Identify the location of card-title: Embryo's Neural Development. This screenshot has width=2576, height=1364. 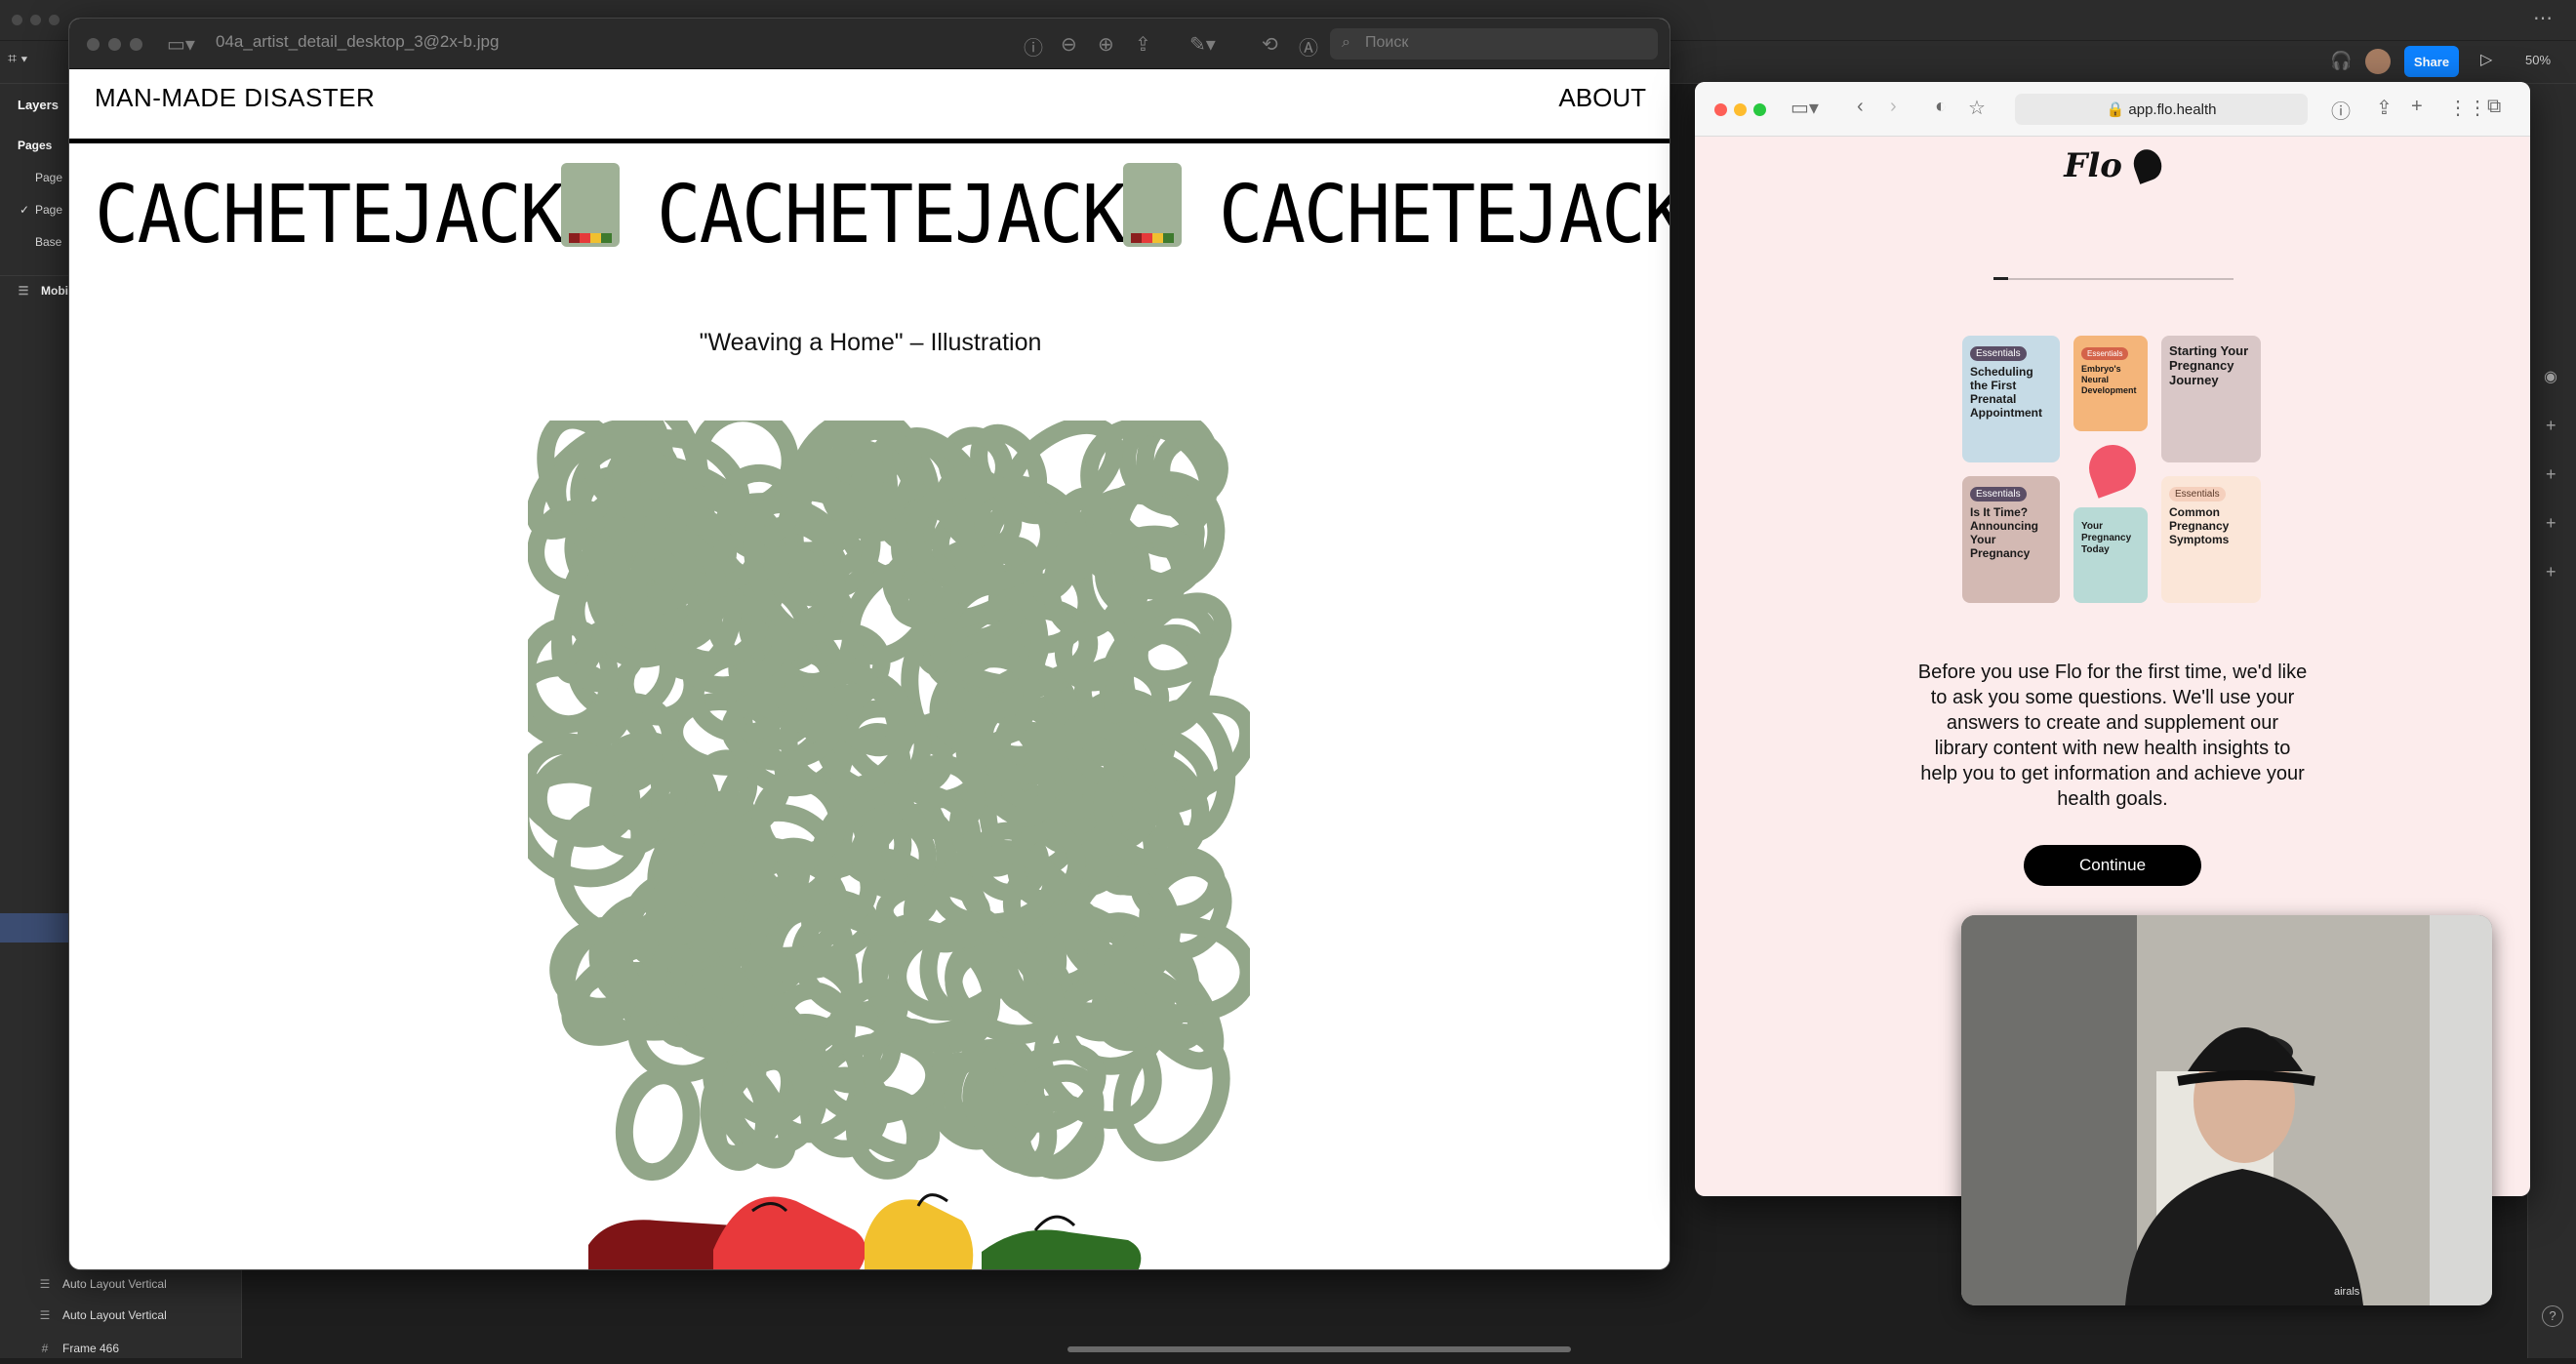
(2109, 379).